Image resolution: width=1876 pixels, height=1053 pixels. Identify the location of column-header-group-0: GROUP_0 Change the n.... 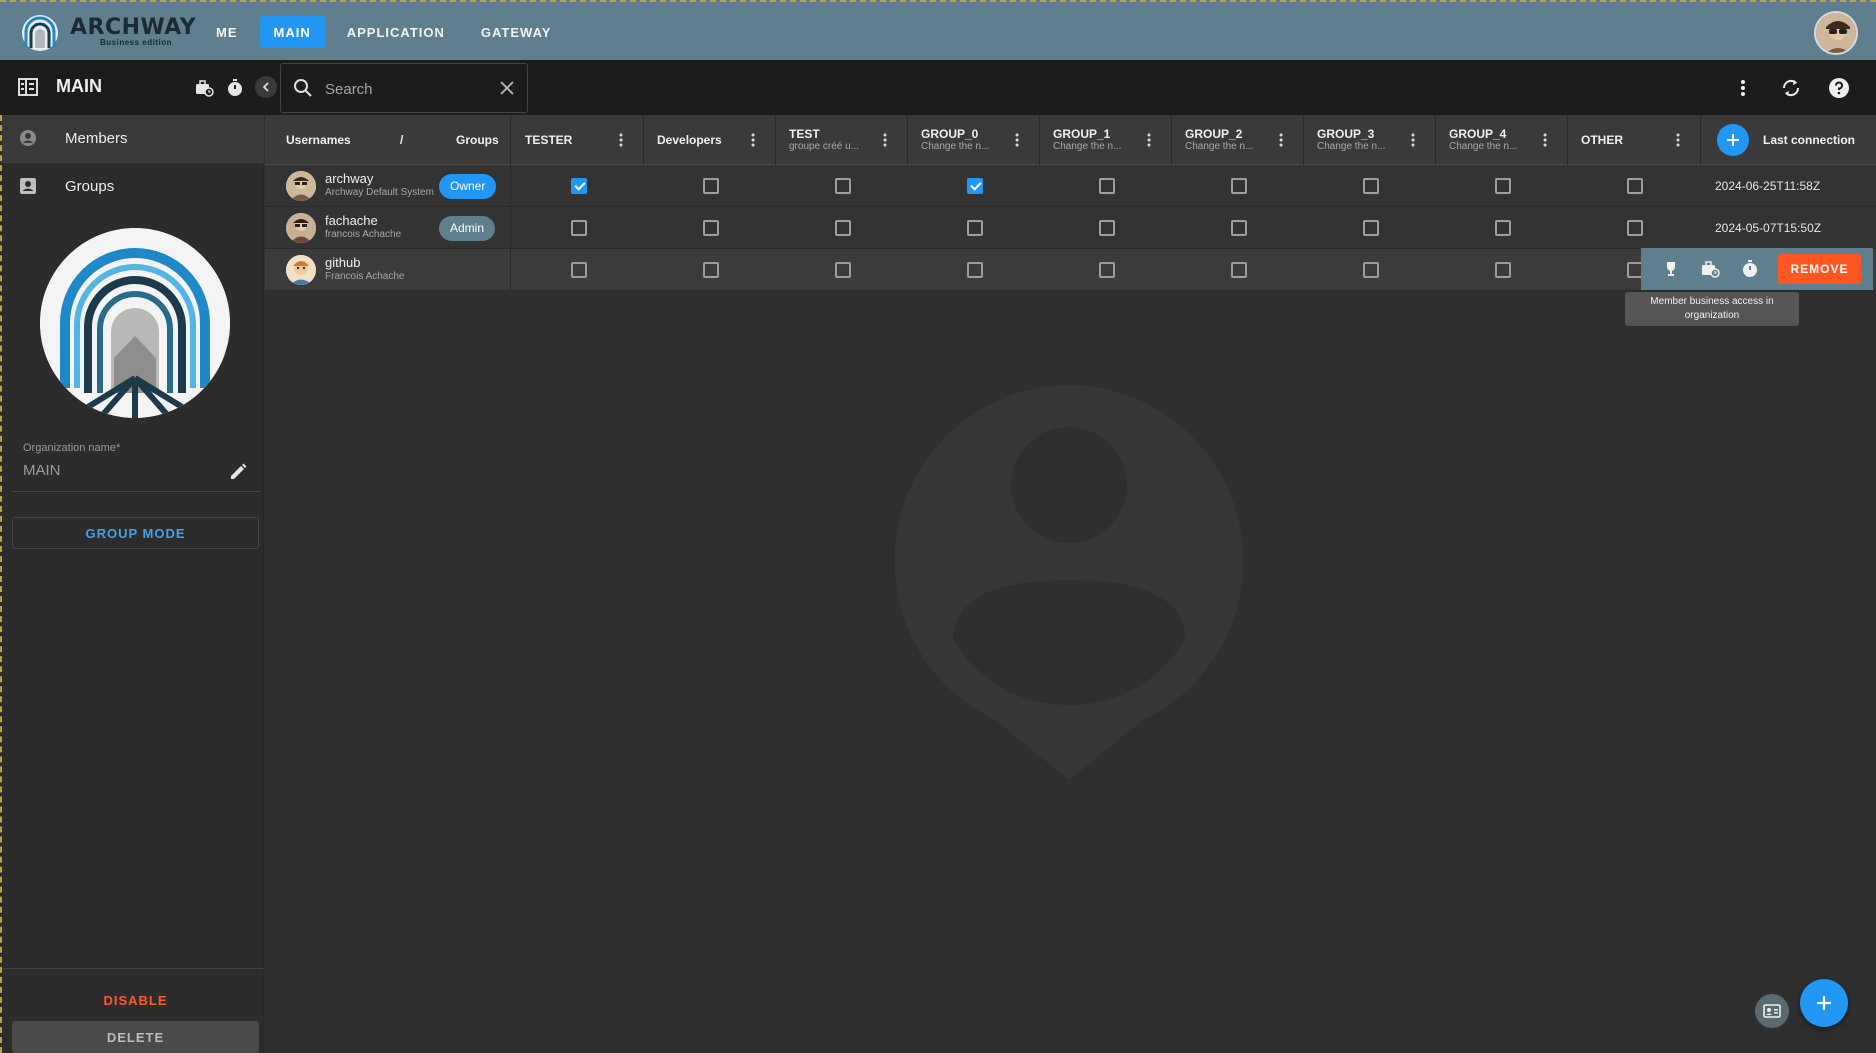
(974, 140).